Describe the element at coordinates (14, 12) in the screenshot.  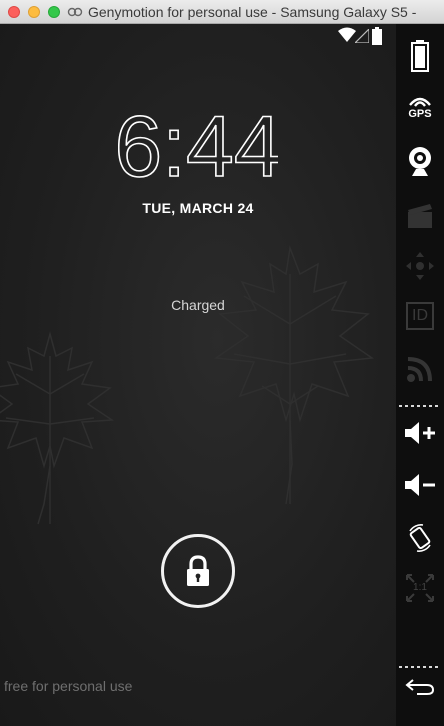
I see `close-window-button` at that location.